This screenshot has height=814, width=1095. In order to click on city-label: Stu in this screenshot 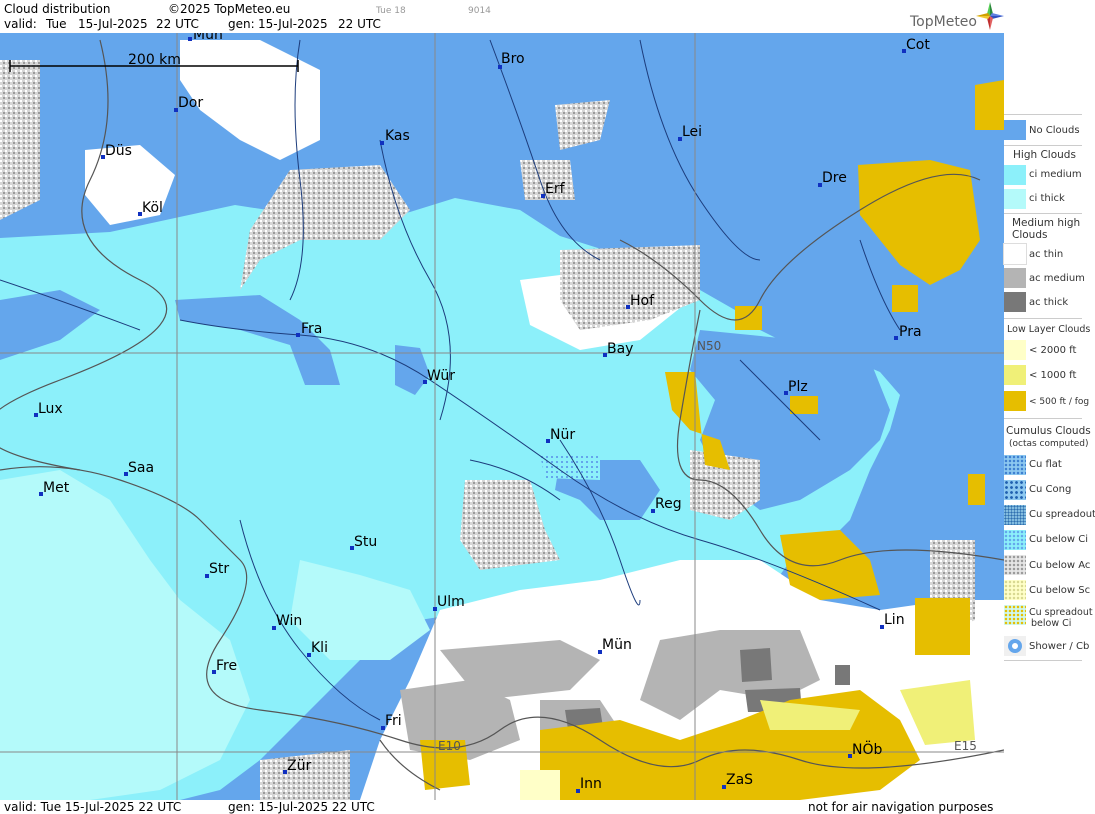, I will do `click(365, 542)`.